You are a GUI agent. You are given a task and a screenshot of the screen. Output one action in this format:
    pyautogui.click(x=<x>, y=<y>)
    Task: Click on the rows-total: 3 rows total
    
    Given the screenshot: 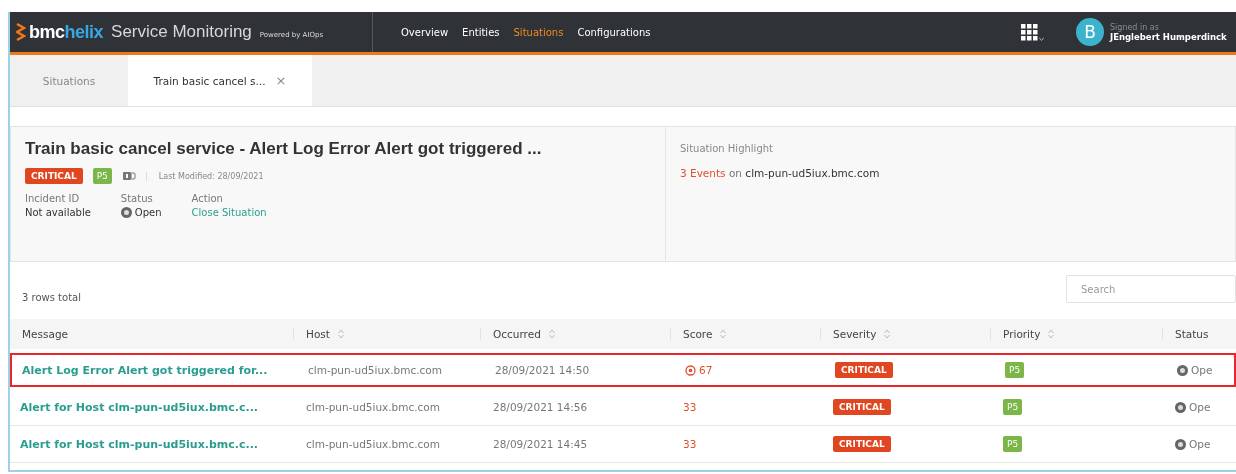 What is the action you would take?
    pyautogui.click(x=51, y=297)
    